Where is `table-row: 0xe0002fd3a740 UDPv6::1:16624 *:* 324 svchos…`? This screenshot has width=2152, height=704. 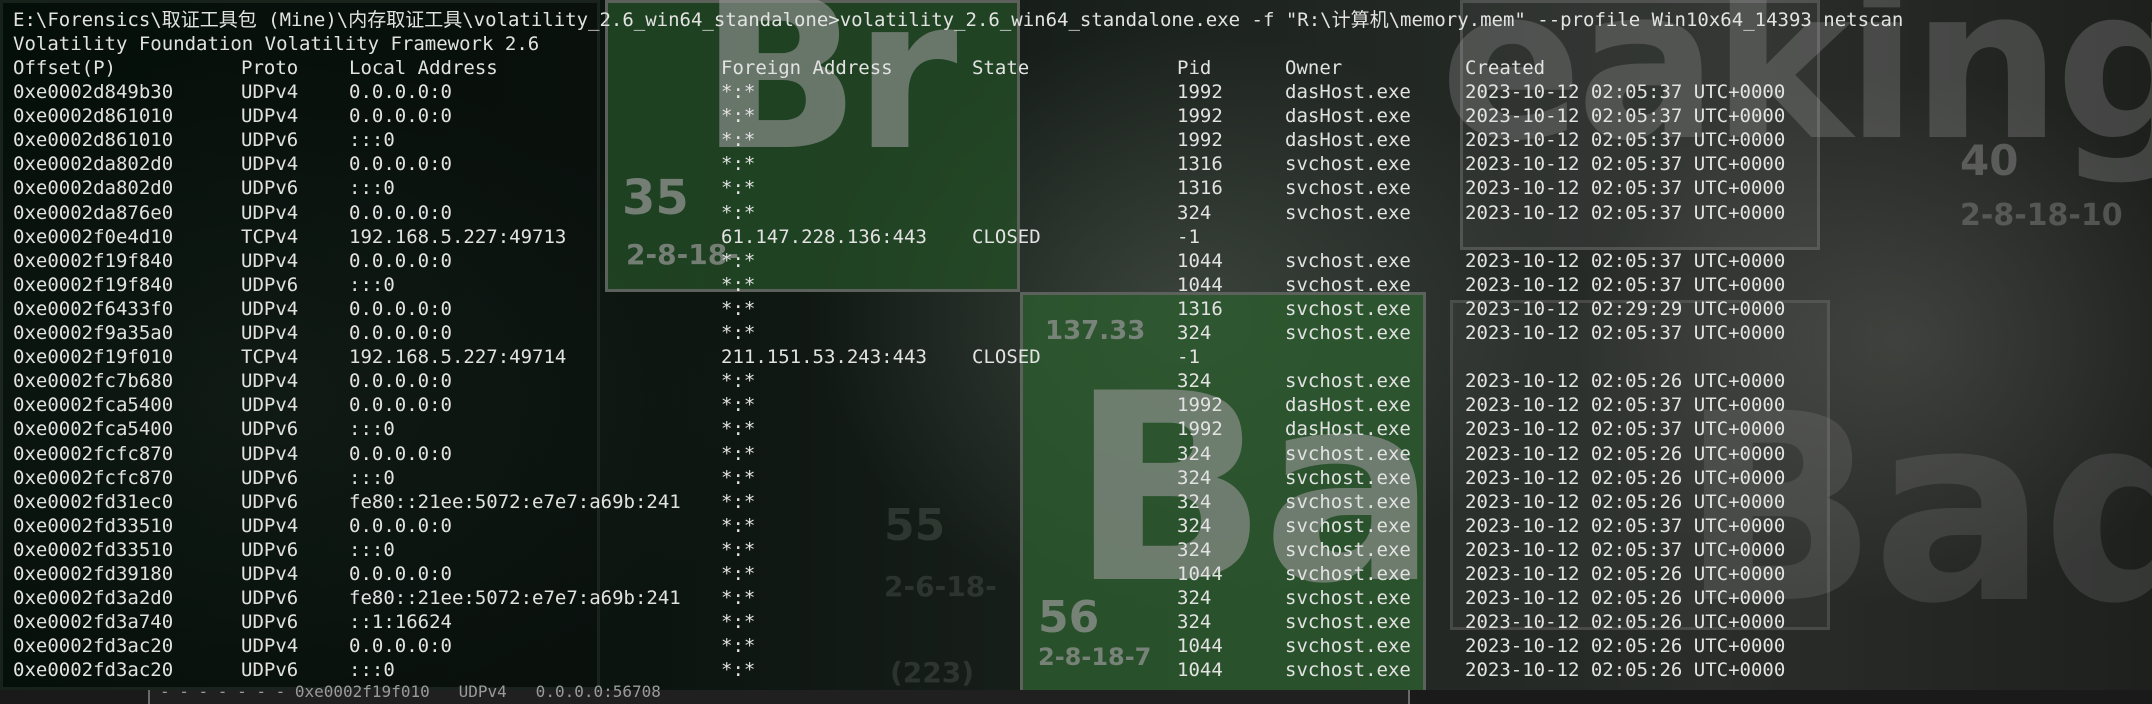 table-row: 0xe0002fd3a740 UDPv6::1:16624 *:* 324 svchos… is located at coordinates (1076, 622).